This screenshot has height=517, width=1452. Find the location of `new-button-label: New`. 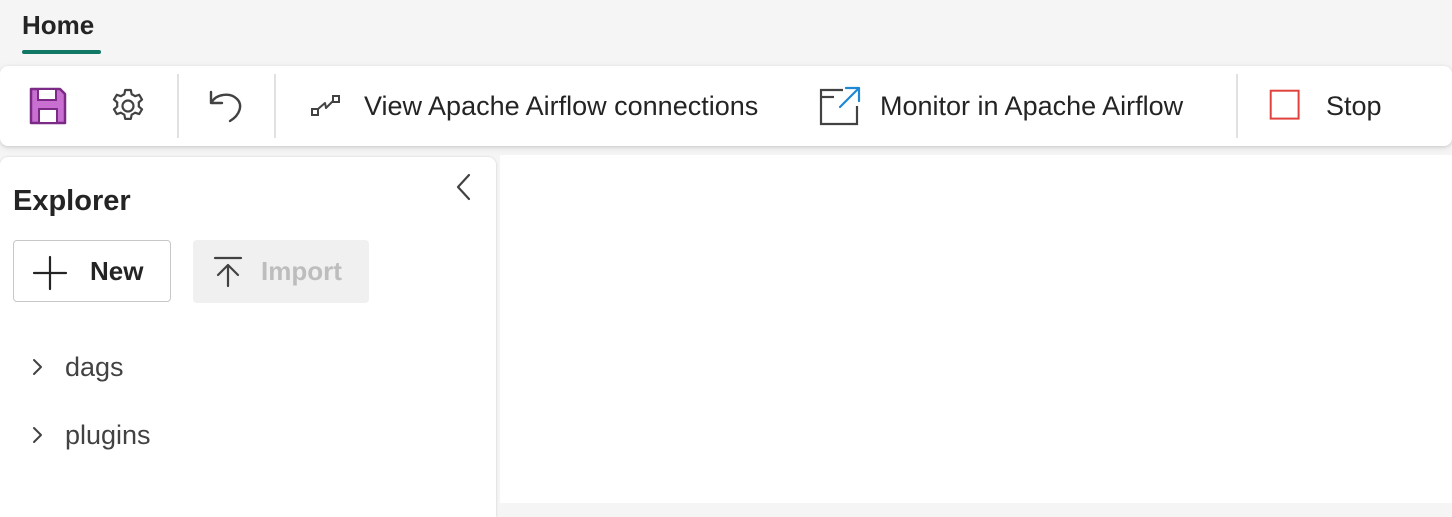

new-button-label: New is located at coordinates (117, 270).